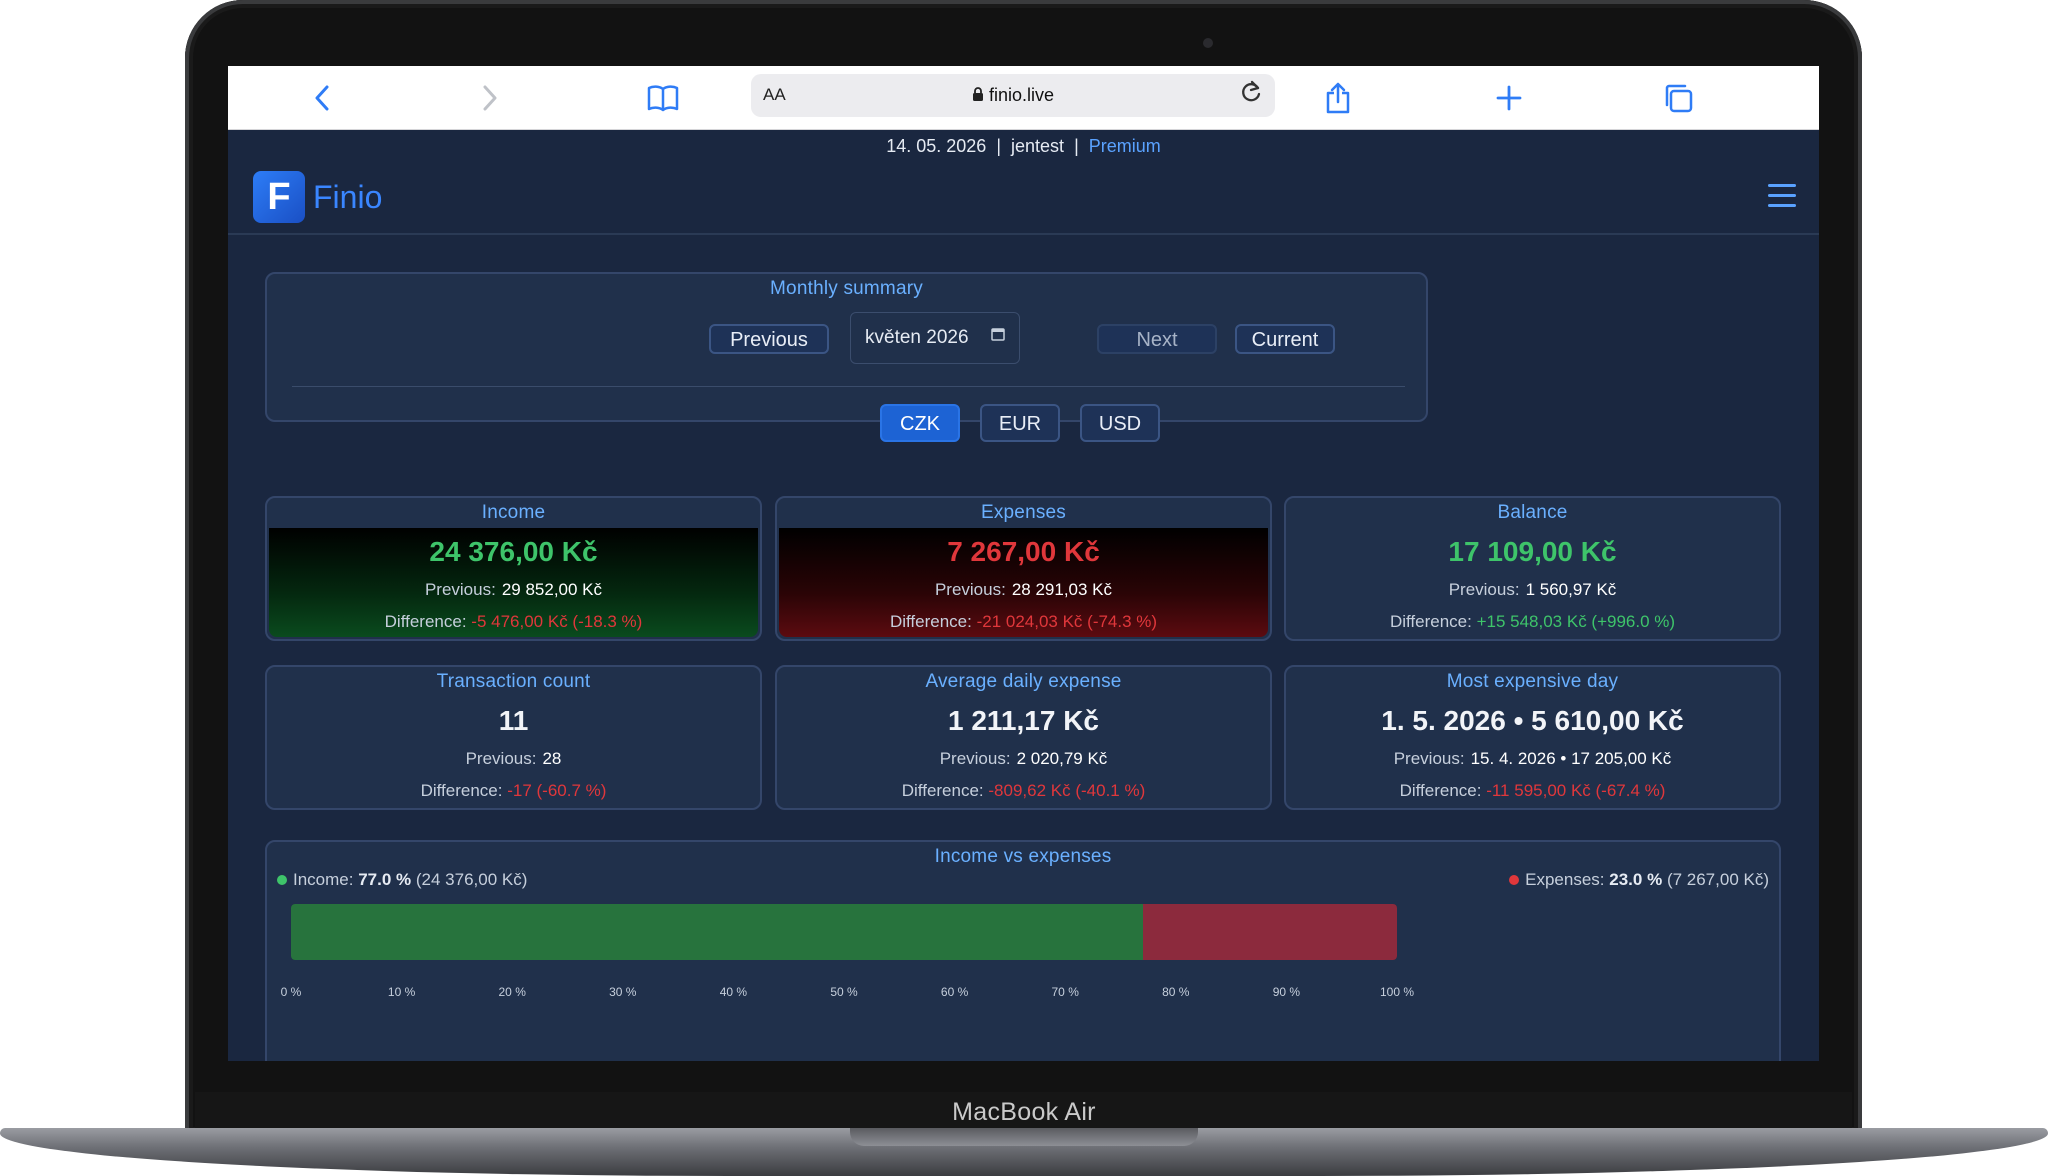 The image size is (2048, 1176). I want to click on card-previous: Previous: 28, so click(513, 759).